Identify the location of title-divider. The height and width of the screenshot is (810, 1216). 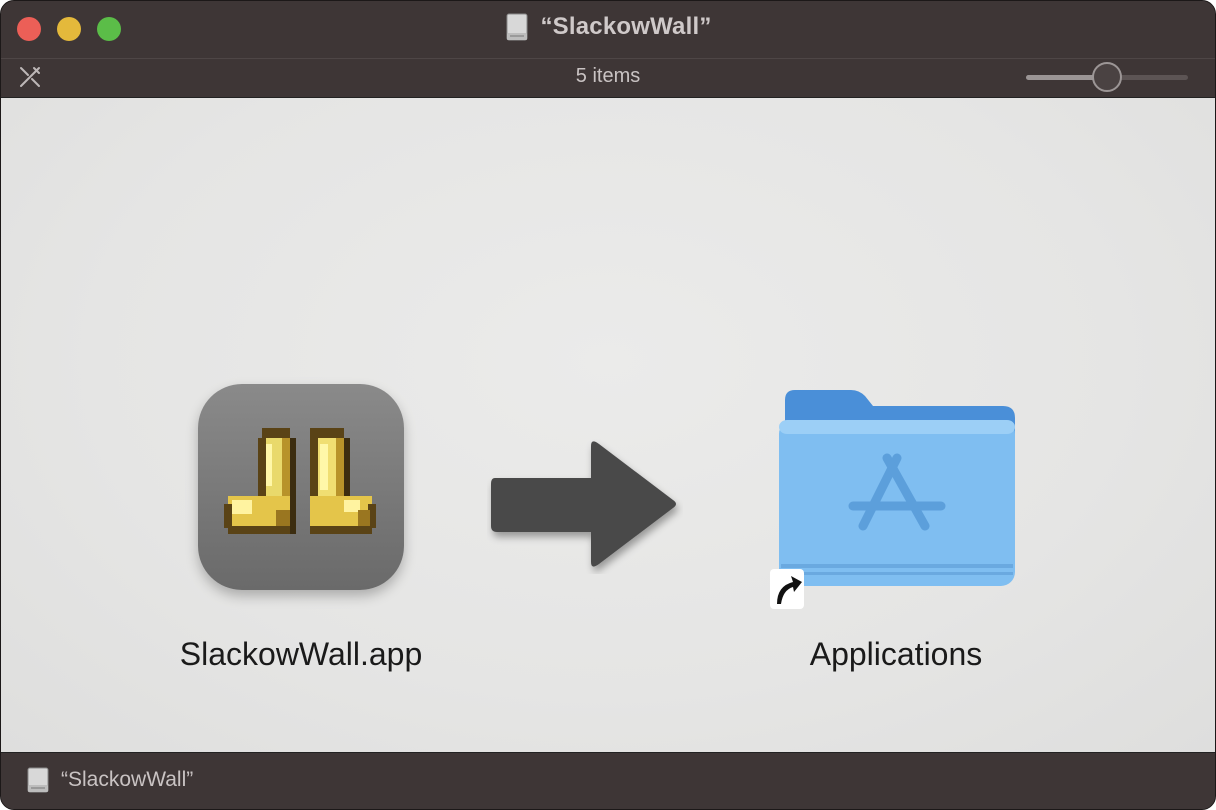
(608, 58).